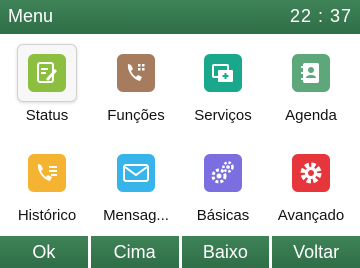 This screenshot has height=268, width=360. What do you see at coordinates (223, 115) in the screenshot?
I see `app-label: Serviços` at bounding box center [223, 115].